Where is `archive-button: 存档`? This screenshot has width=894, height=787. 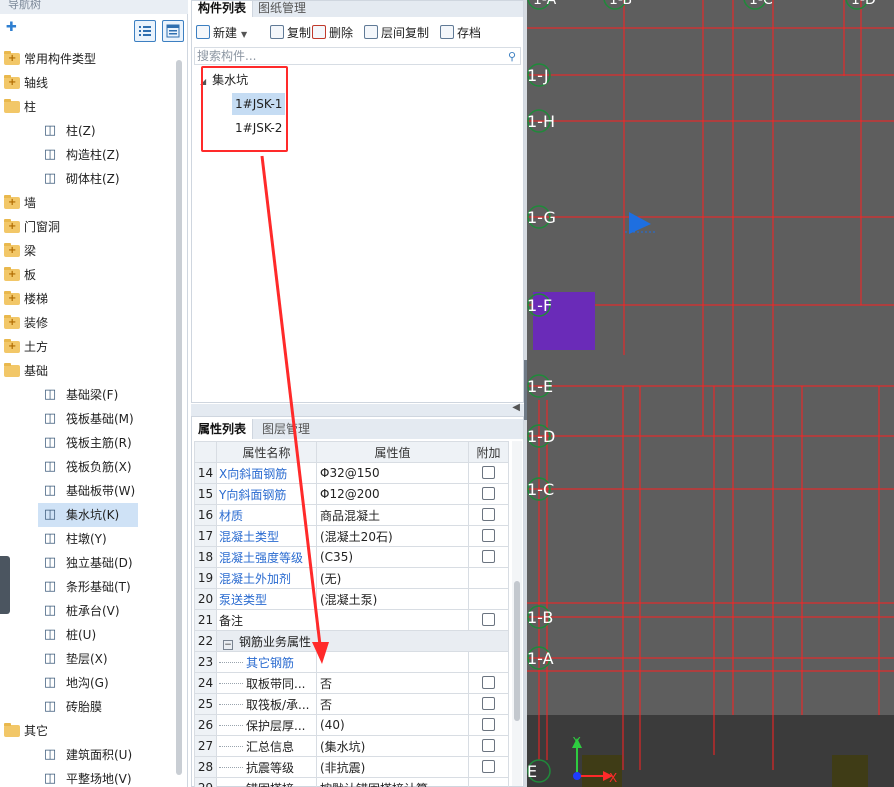 archive-button: 存档 is located at coordinates (460, 33).